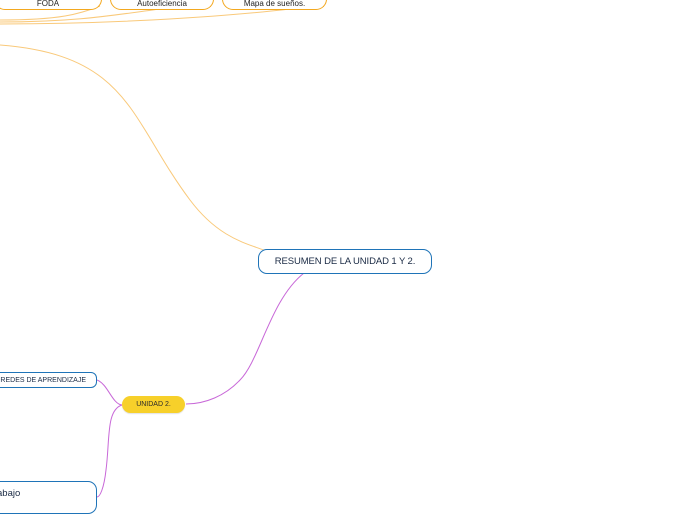 Image resolution: width=696 pixels, height=520 pixels. I want to click on central-topic: RESUMEN DE LA UNIDAD 1 Y 2., so click(345, 261).